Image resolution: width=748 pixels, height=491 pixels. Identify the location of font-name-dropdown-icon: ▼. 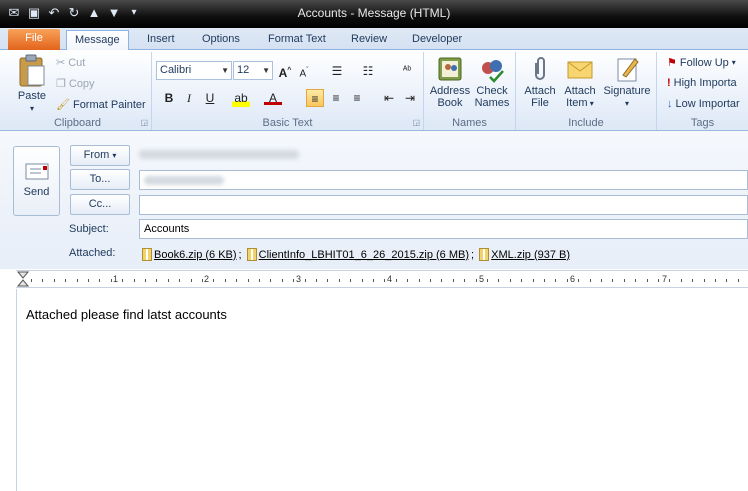
(225, 70).